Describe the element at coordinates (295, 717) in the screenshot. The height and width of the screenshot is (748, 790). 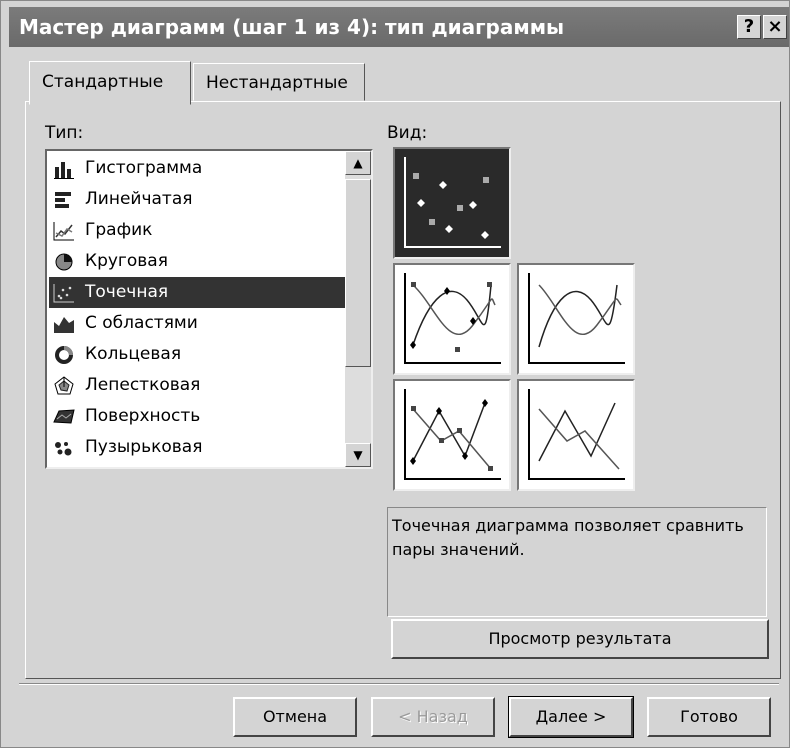
I see `cancel-button: Отмена` at that location.